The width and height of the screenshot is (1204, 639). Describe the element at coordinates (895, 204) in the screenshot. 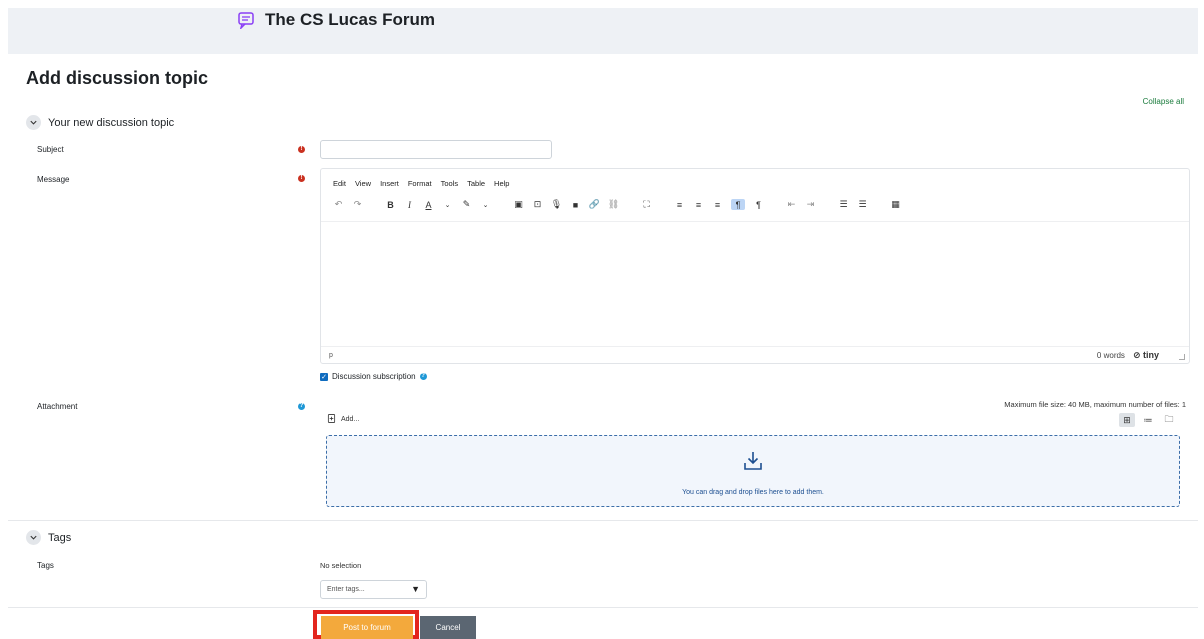

I see `calculator-icon: ▦` at that location.